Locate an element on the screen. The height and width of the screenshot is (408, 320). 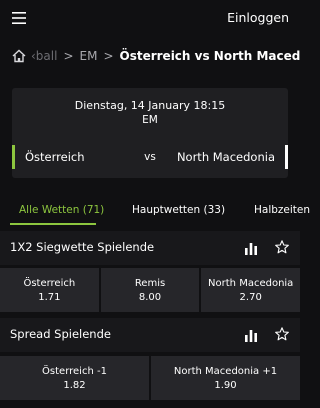
away-team-name: North Macedonia is located at coordinates (232, 157).